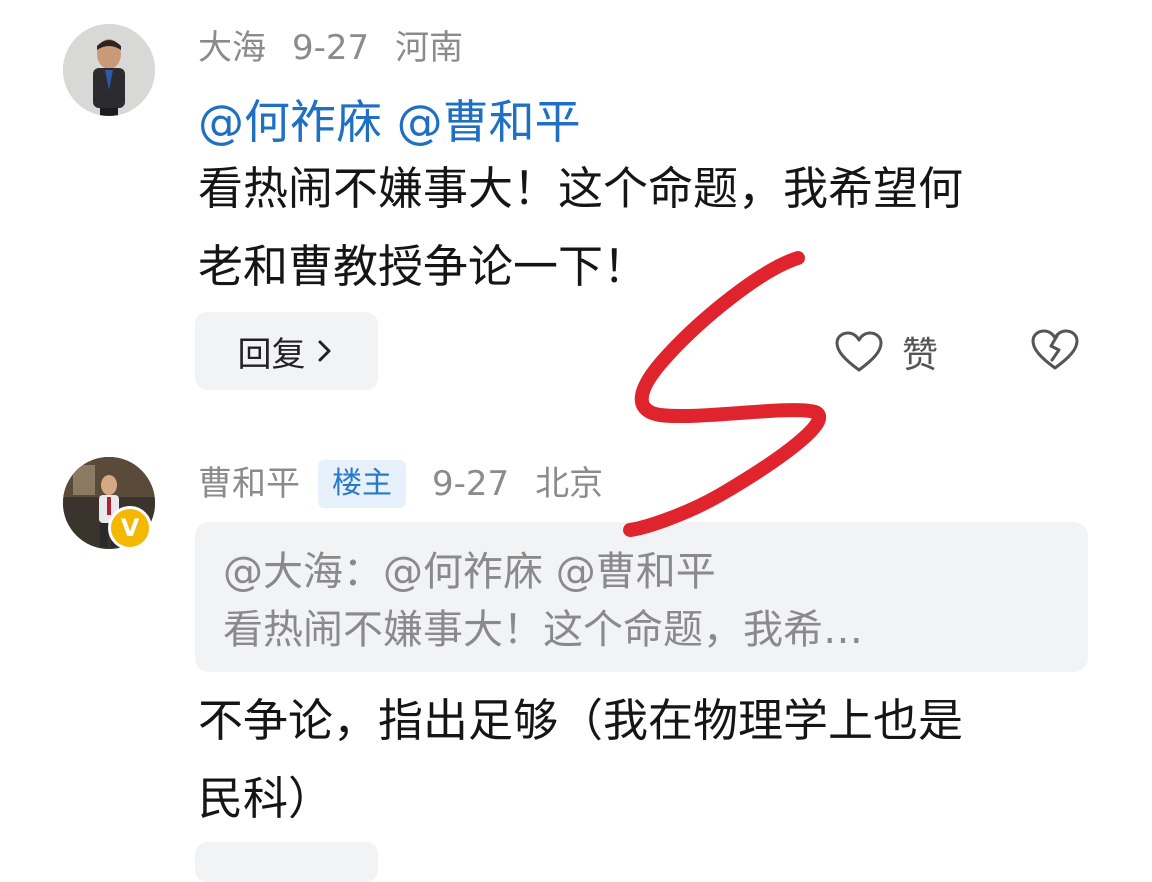 This screenshot has height=882, width=1152. I want to click on author-name: 大海, so click(232, 48).